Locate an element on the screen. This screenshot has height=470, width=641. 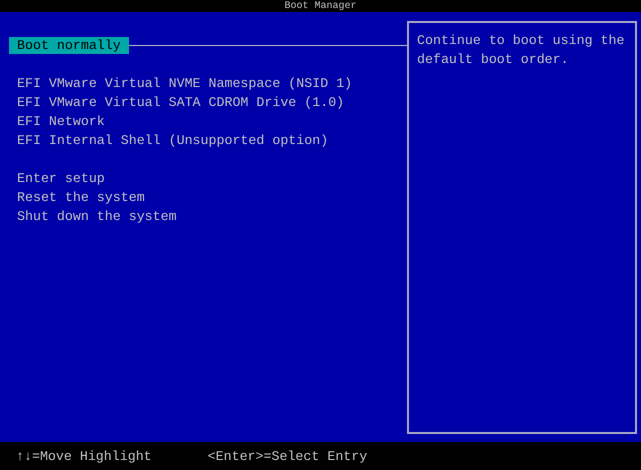
help-text: Continue to boot using the default boot order. is located at coordinates (520, 50).